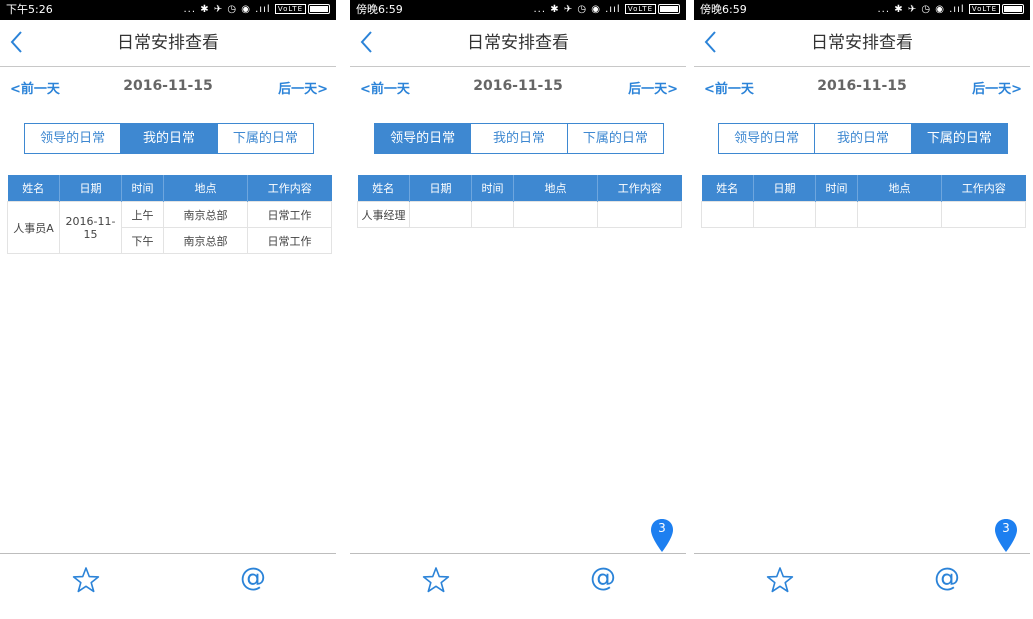 The height and width of the screenshot is (619, 1033). I want to click on schedule-table: 姓名 日期 时间 地点 工作内容, so click(863, 201).